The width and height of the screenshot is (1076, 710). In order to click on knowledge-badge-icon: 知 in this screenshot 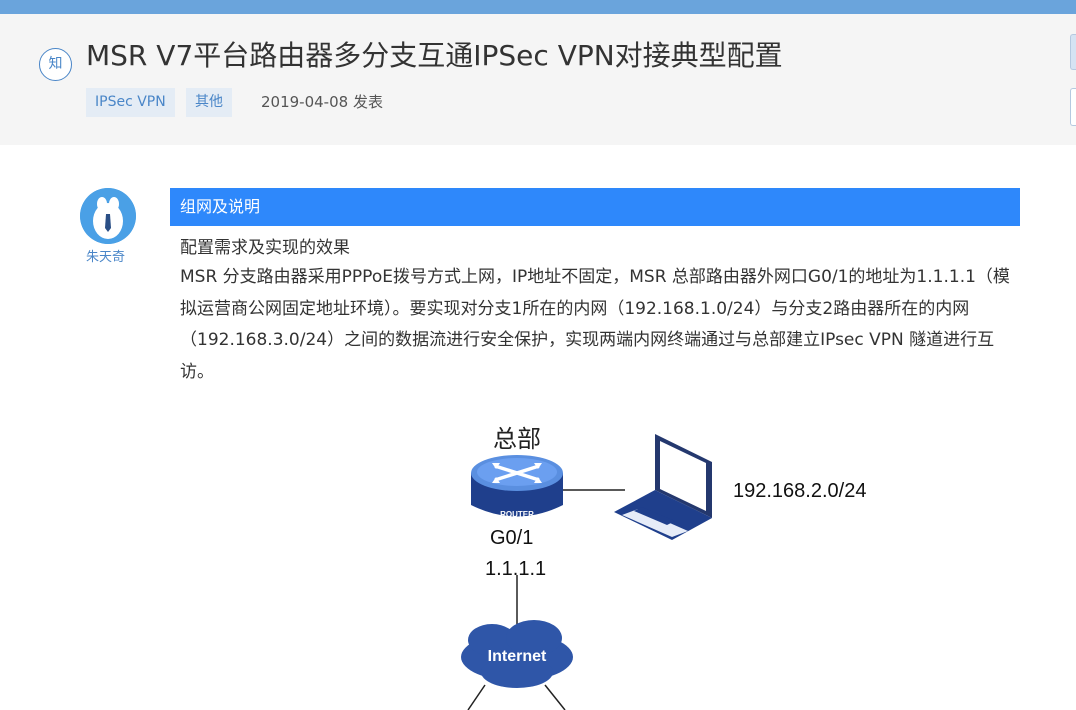, I will do `click(55, 64)`.